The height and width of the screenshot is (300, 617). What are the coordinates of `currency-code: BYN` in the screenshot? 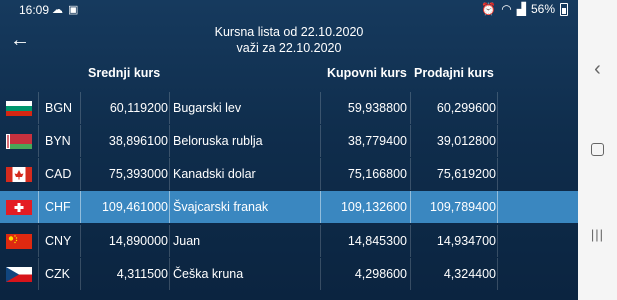 It's located at (58, 141).